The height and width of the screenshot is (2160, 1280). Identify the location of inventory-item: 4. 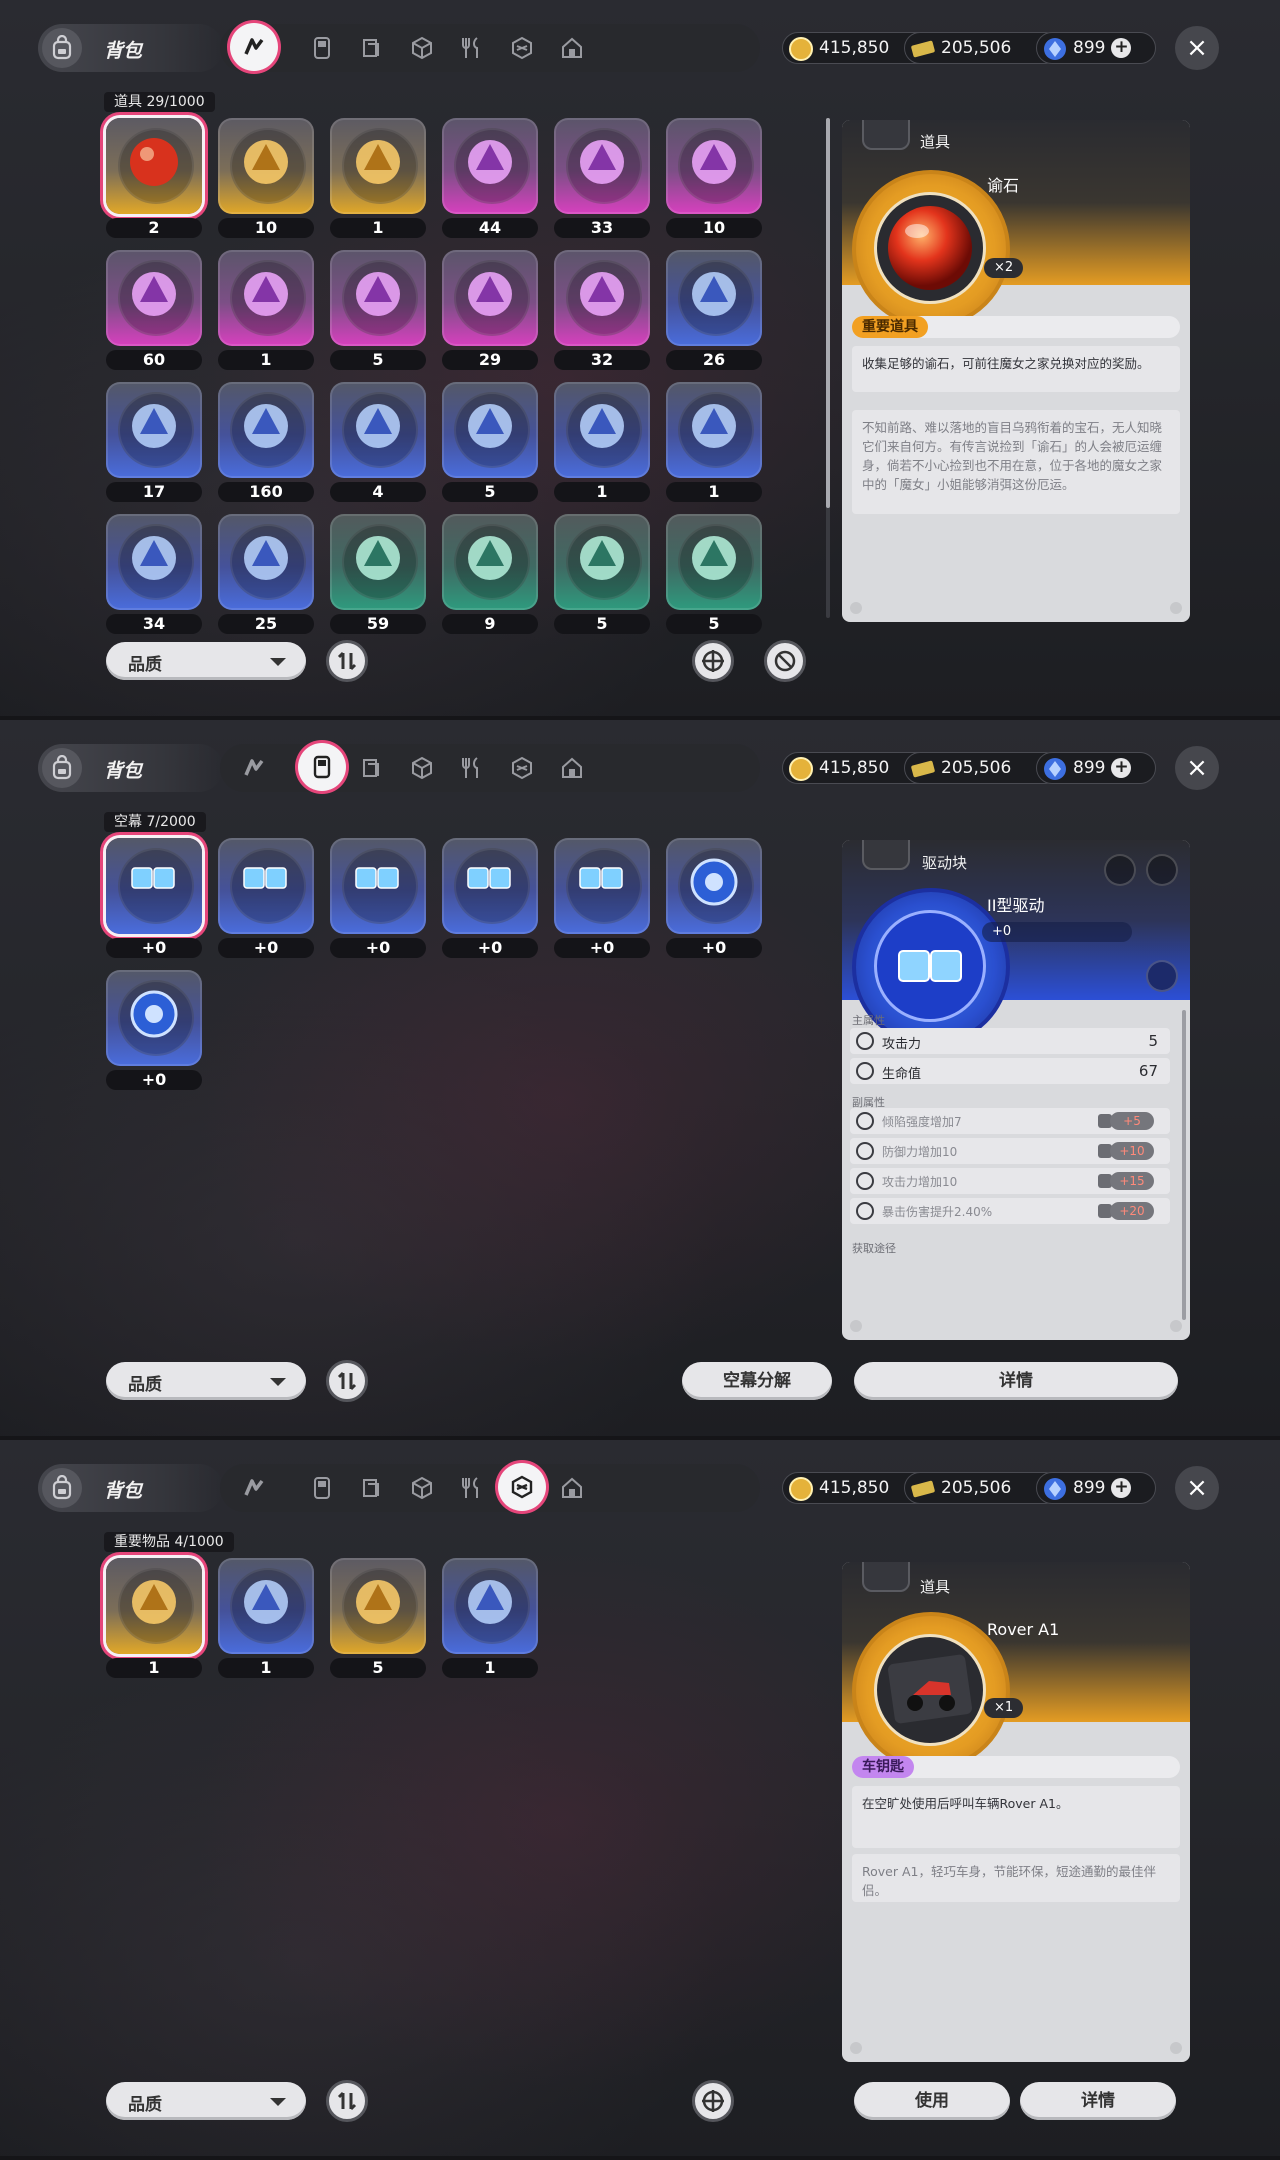
(379, 443).